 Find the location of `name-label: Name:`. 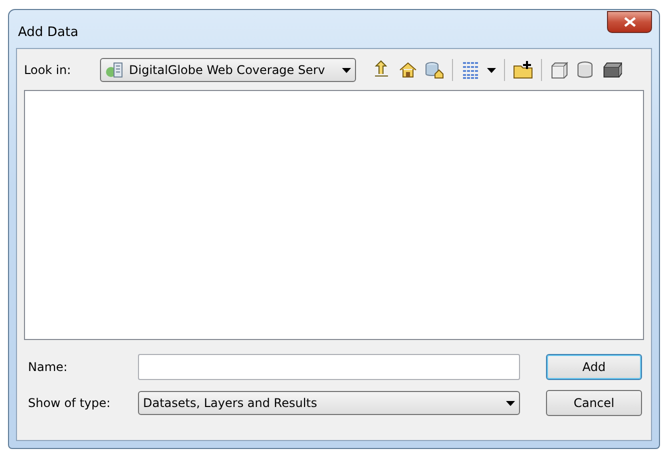

name-label: Name: is located at coordinates (48, 367).